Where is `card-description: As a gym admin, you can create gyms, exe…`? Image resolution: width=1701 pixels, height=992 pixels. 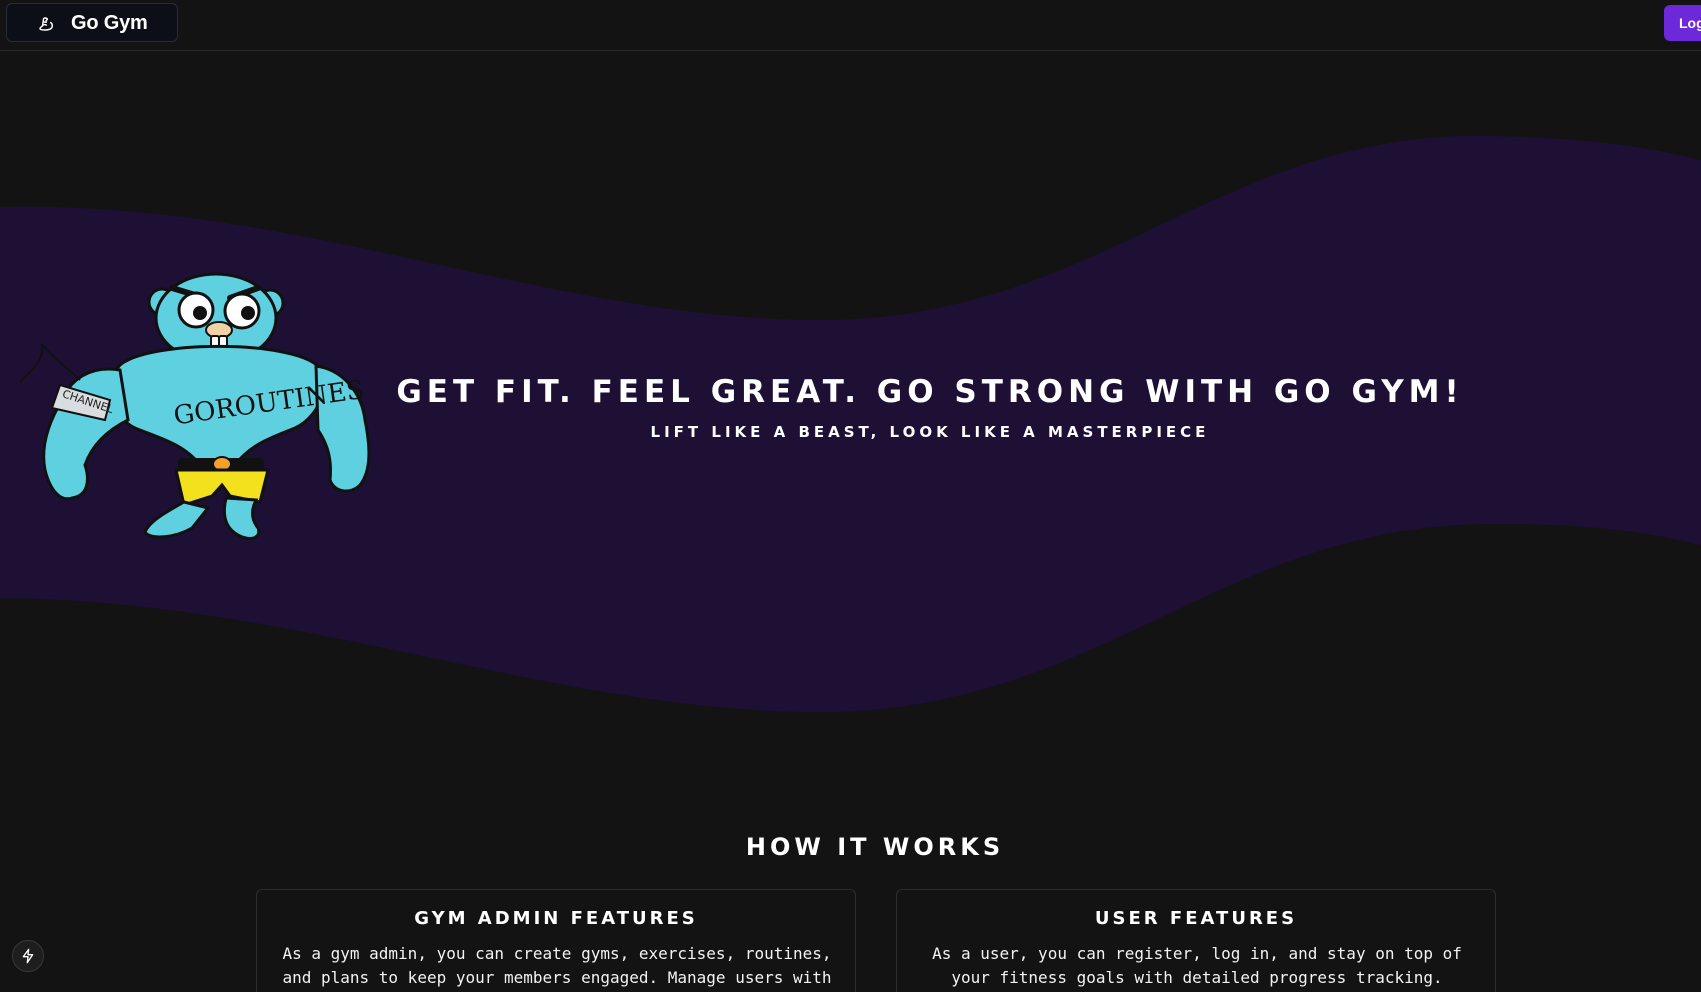
card-description: As a gym admin, you can create gyms, exe… is located at coordinates (557, 965).